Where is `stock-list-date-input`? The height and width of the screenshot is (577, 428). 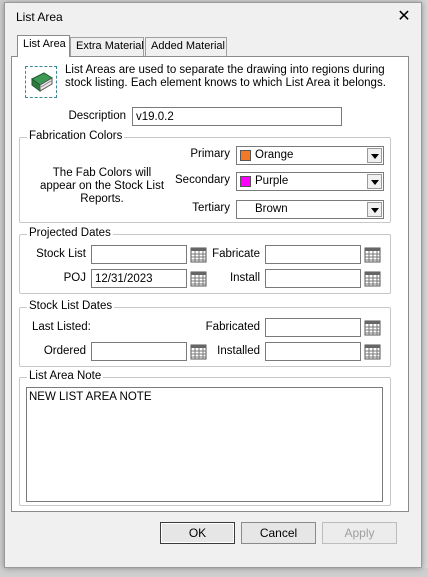
stock-list-date-input is located at coordinates (139, 254).